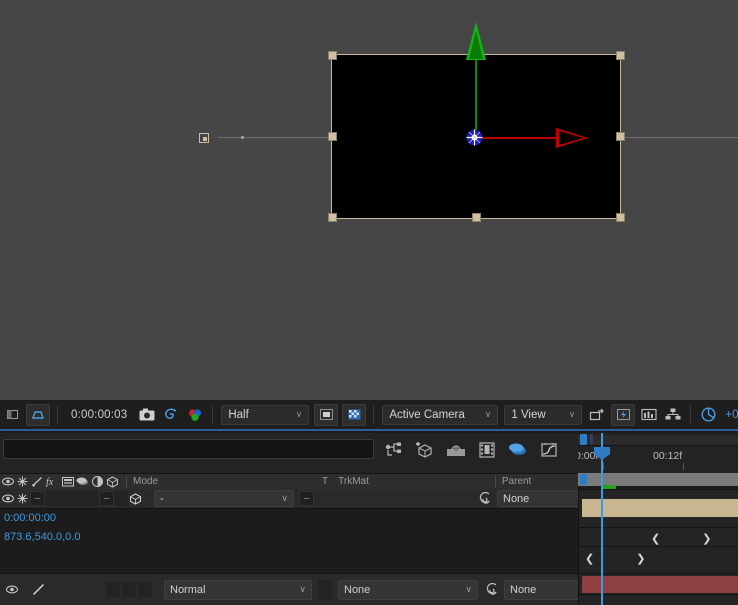  I want to click on position-value: 873.6,540.0,0.0, so click(40, 537).